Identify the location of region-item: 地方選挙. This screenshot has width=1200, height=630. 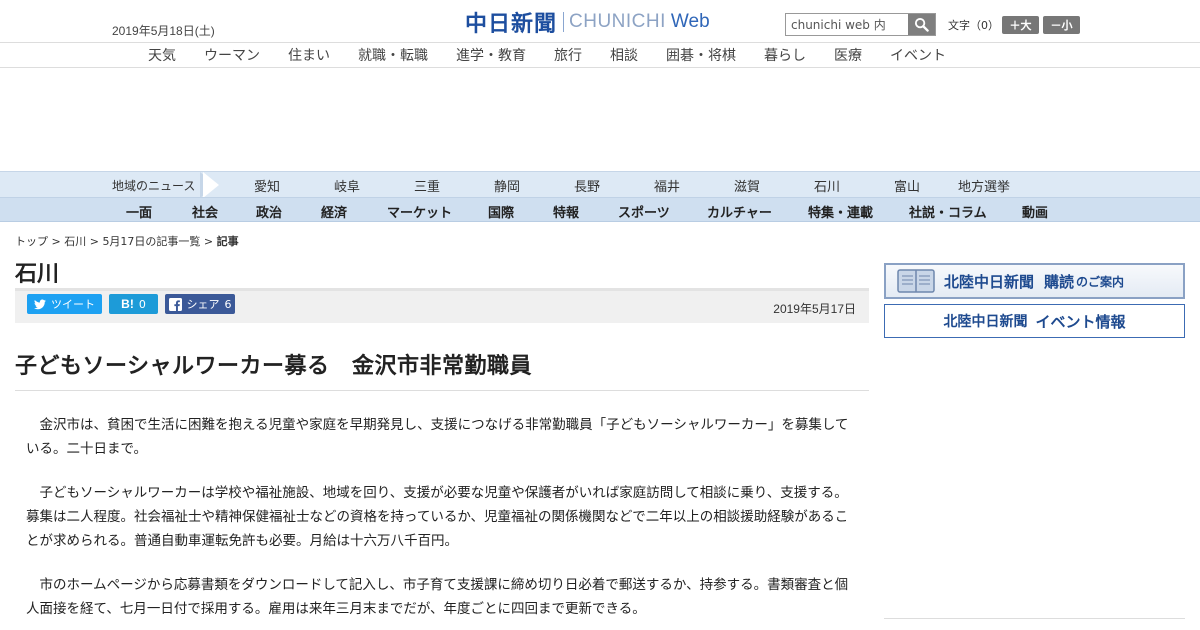
(984, 185).